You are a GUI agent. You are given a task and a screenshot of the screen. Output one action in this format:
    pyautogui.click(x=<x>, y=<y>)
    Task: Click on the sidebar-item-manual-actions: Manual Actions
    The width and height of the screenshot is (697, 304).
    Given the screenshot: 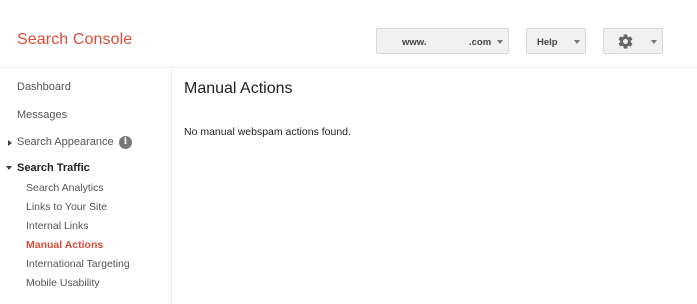 What is the action you would take?
    pyautogui.click(x=64, y=245)
    